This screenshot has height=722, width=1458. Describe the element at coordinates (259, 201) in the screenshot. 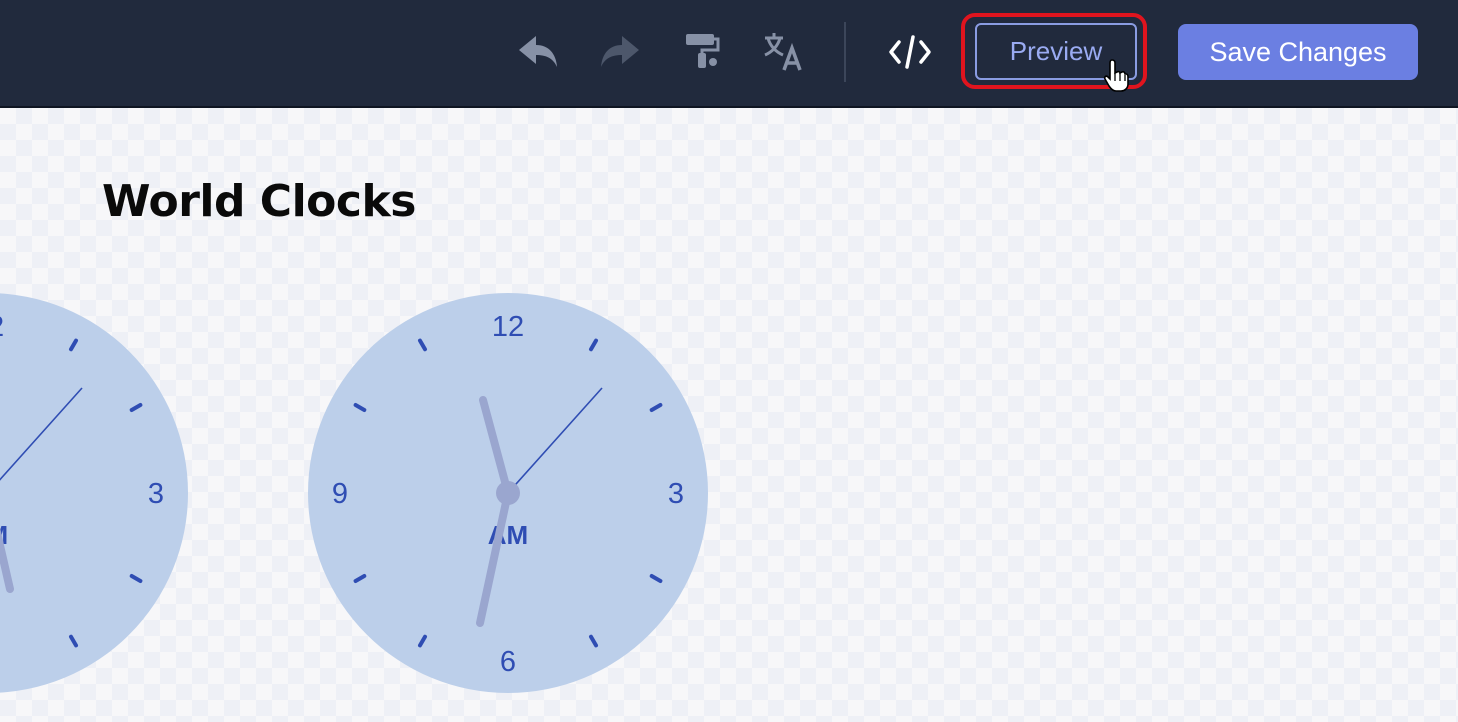

I see `page-title: World Clocks` at that location.